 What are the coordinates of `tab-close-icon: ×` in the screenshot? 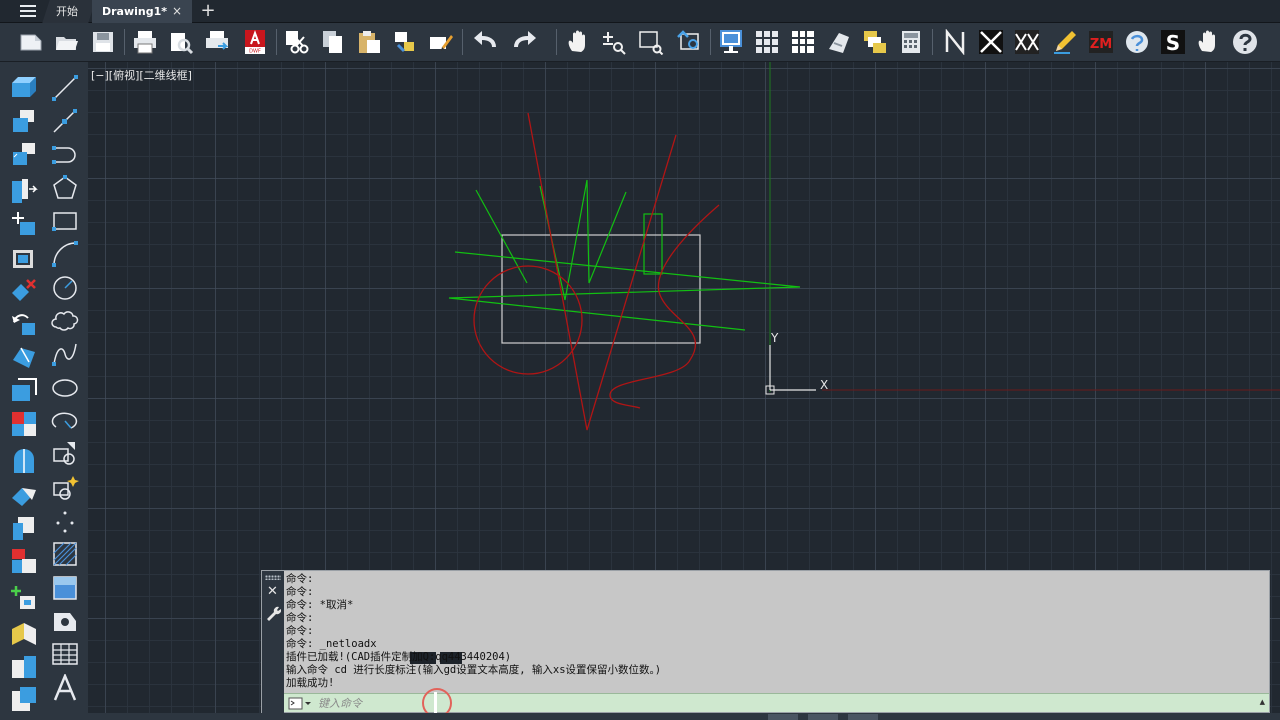 It's located at (177, 11).